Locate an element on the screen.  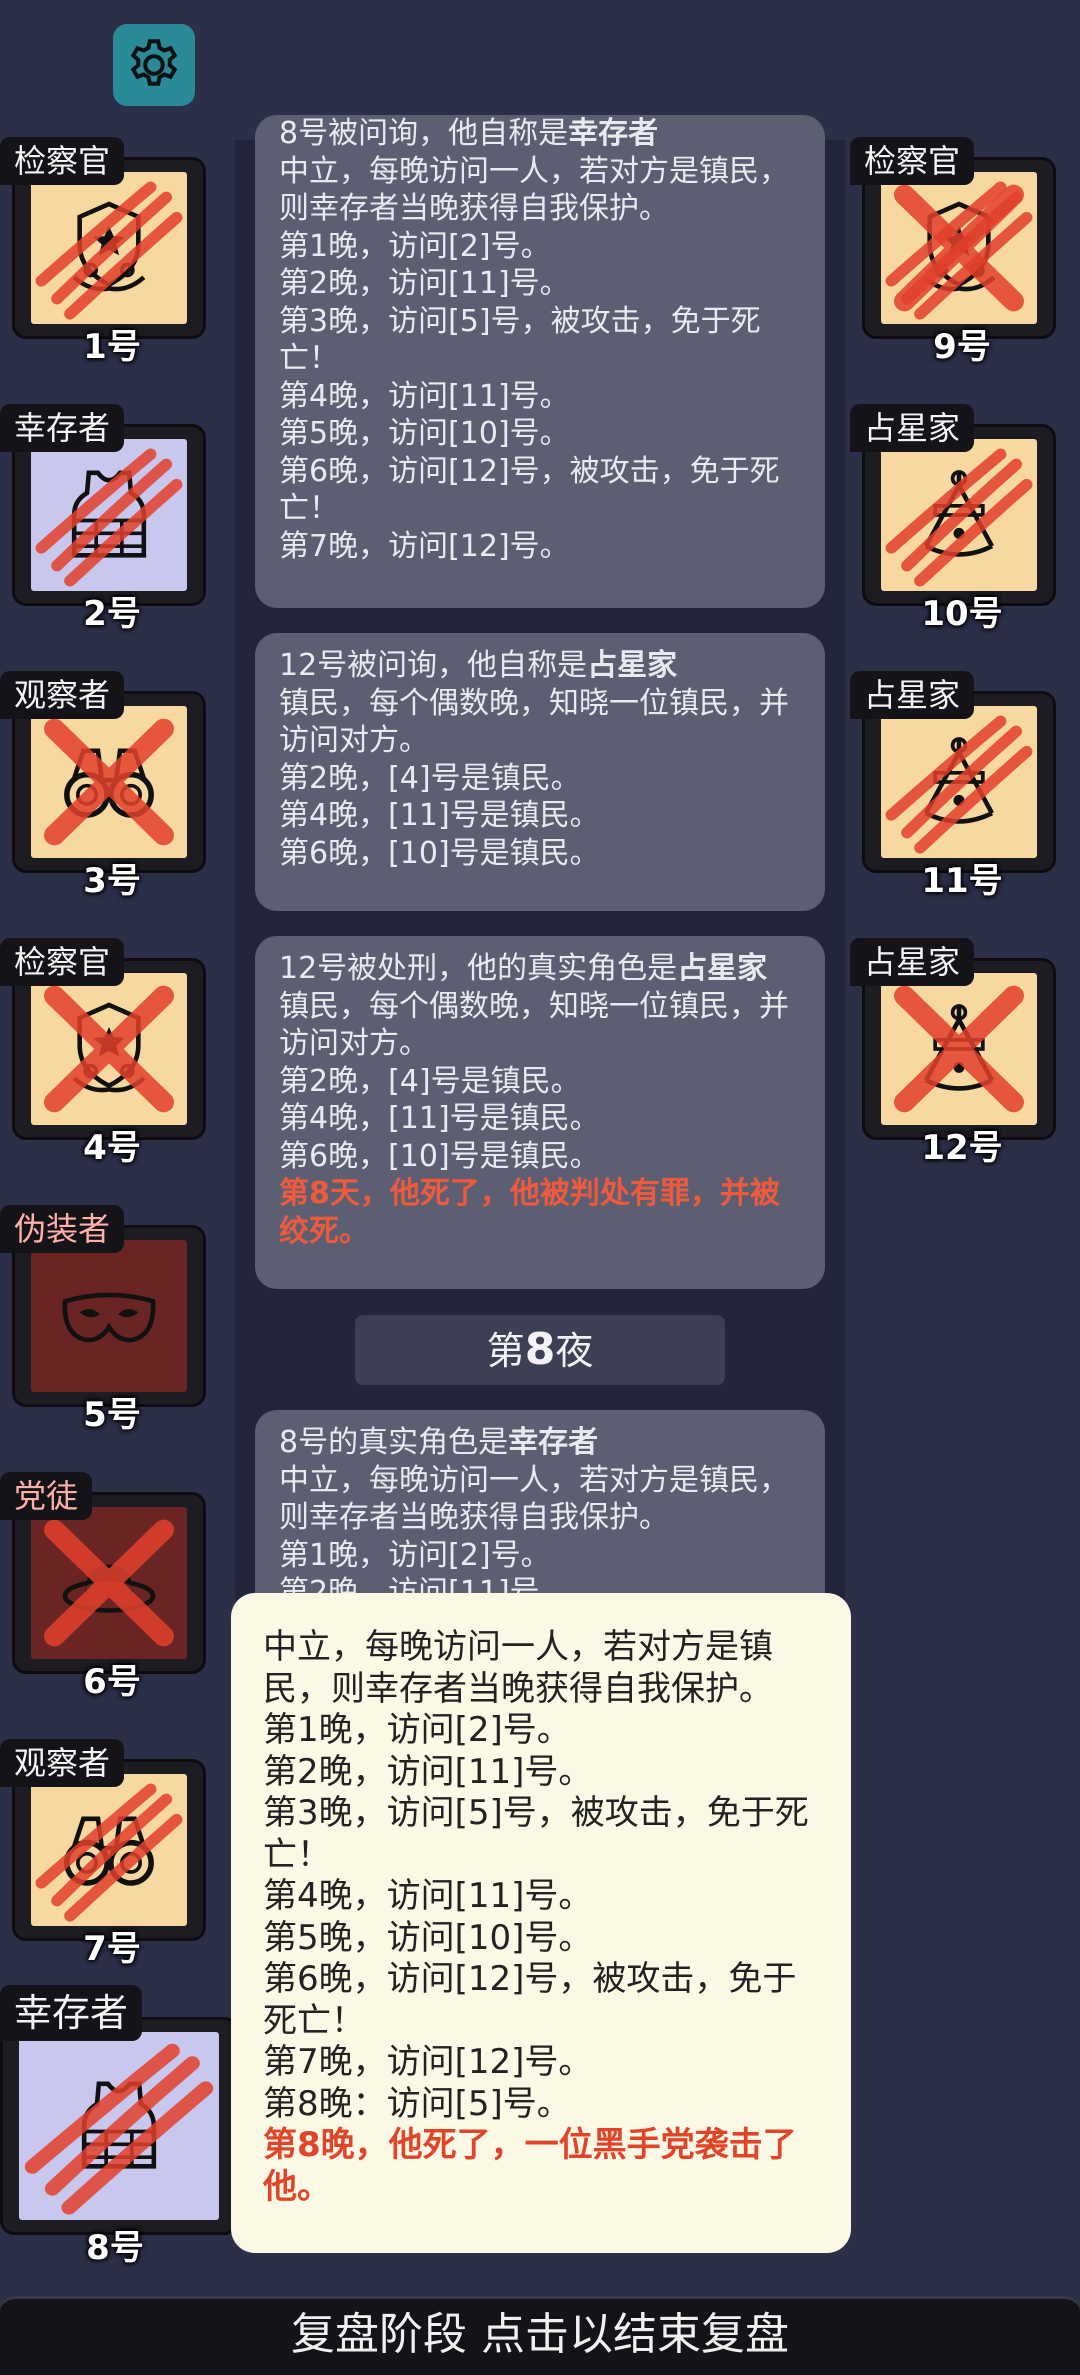
player-card-4号: 检察官 4号 is located at coordinates (105, 1053).